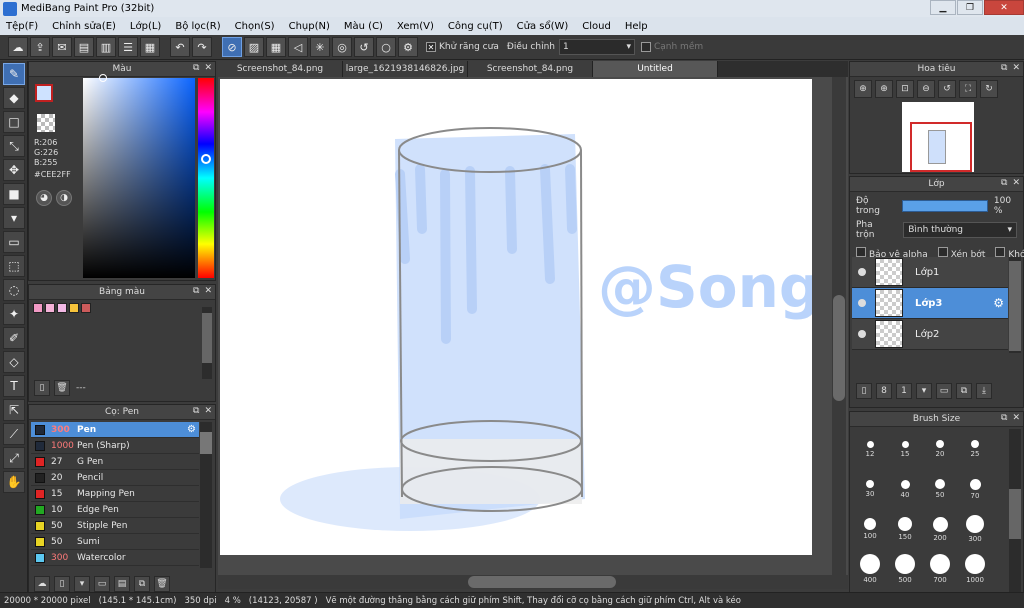 The width and height of the screenshot is (1024, 608). What do you see at coordinates (930, 303) in the screenshot?
I see `layer-item-selected: Lớp3 ⚙` at bounding box center [930, 303].